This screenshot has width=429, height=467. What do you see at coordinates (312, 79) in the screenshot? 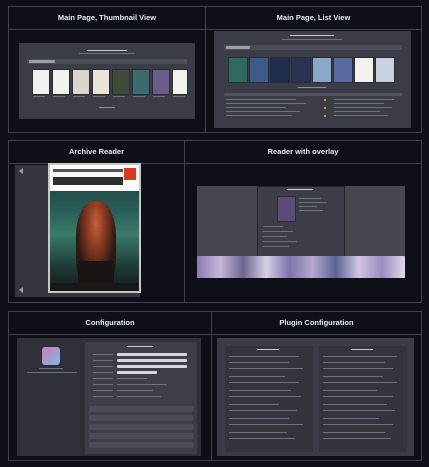
I see `main-list-screenshot` at bounding box center [312, 79].